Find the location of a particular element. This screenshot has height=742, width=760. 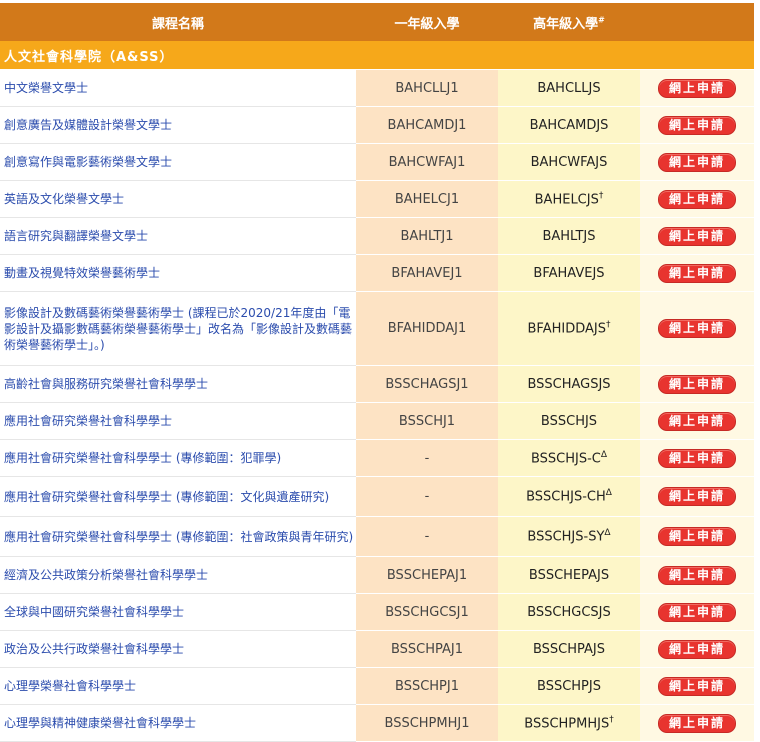

senior-code-cell: BSSCHPJS is located at coordinates (569, 686).